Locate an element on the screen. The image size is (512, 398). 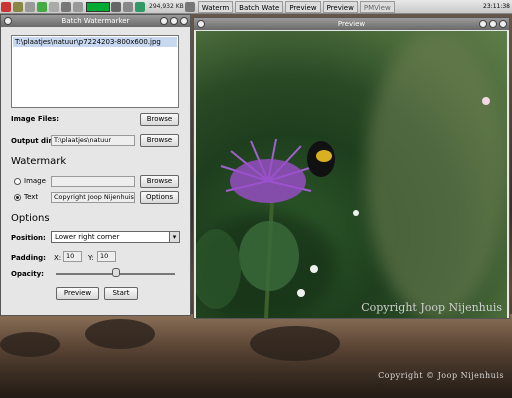
padding-x-label: X: is located at coordinates (58, 258).